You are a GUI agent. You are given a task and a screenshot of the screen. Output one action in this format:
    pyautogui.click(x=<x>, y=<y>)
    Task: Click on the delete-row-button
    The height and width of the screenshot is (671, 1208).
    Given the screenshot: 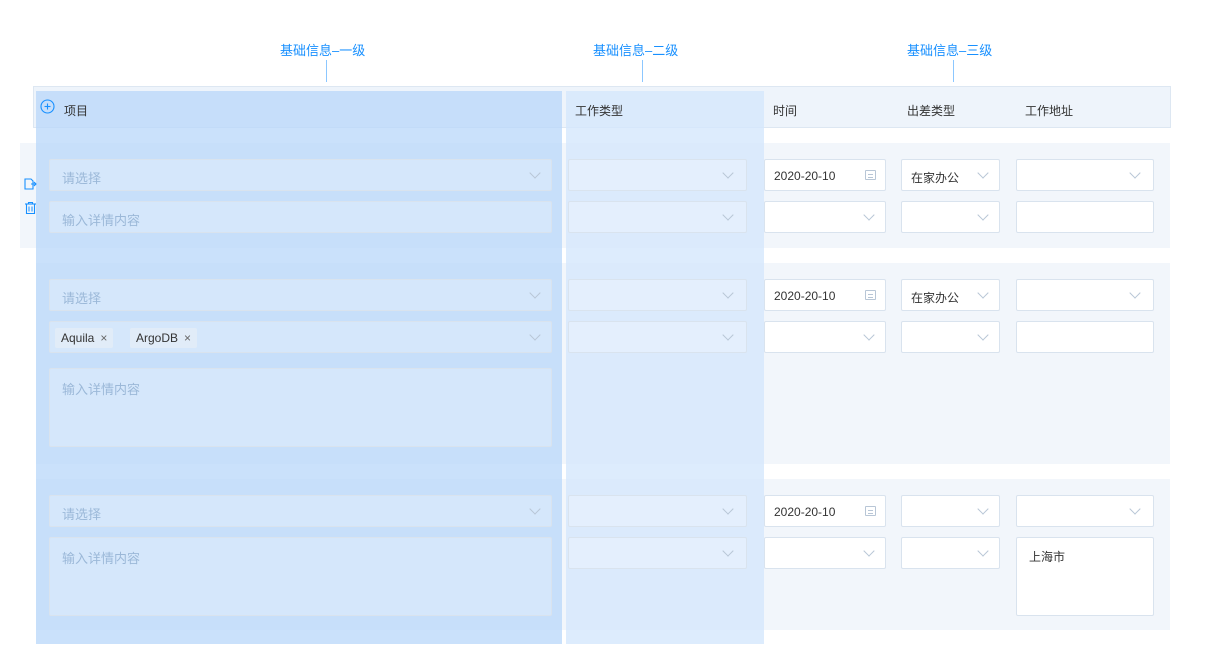 What is the action you would take?
    pyautogui.click(x=30, y=208)
    